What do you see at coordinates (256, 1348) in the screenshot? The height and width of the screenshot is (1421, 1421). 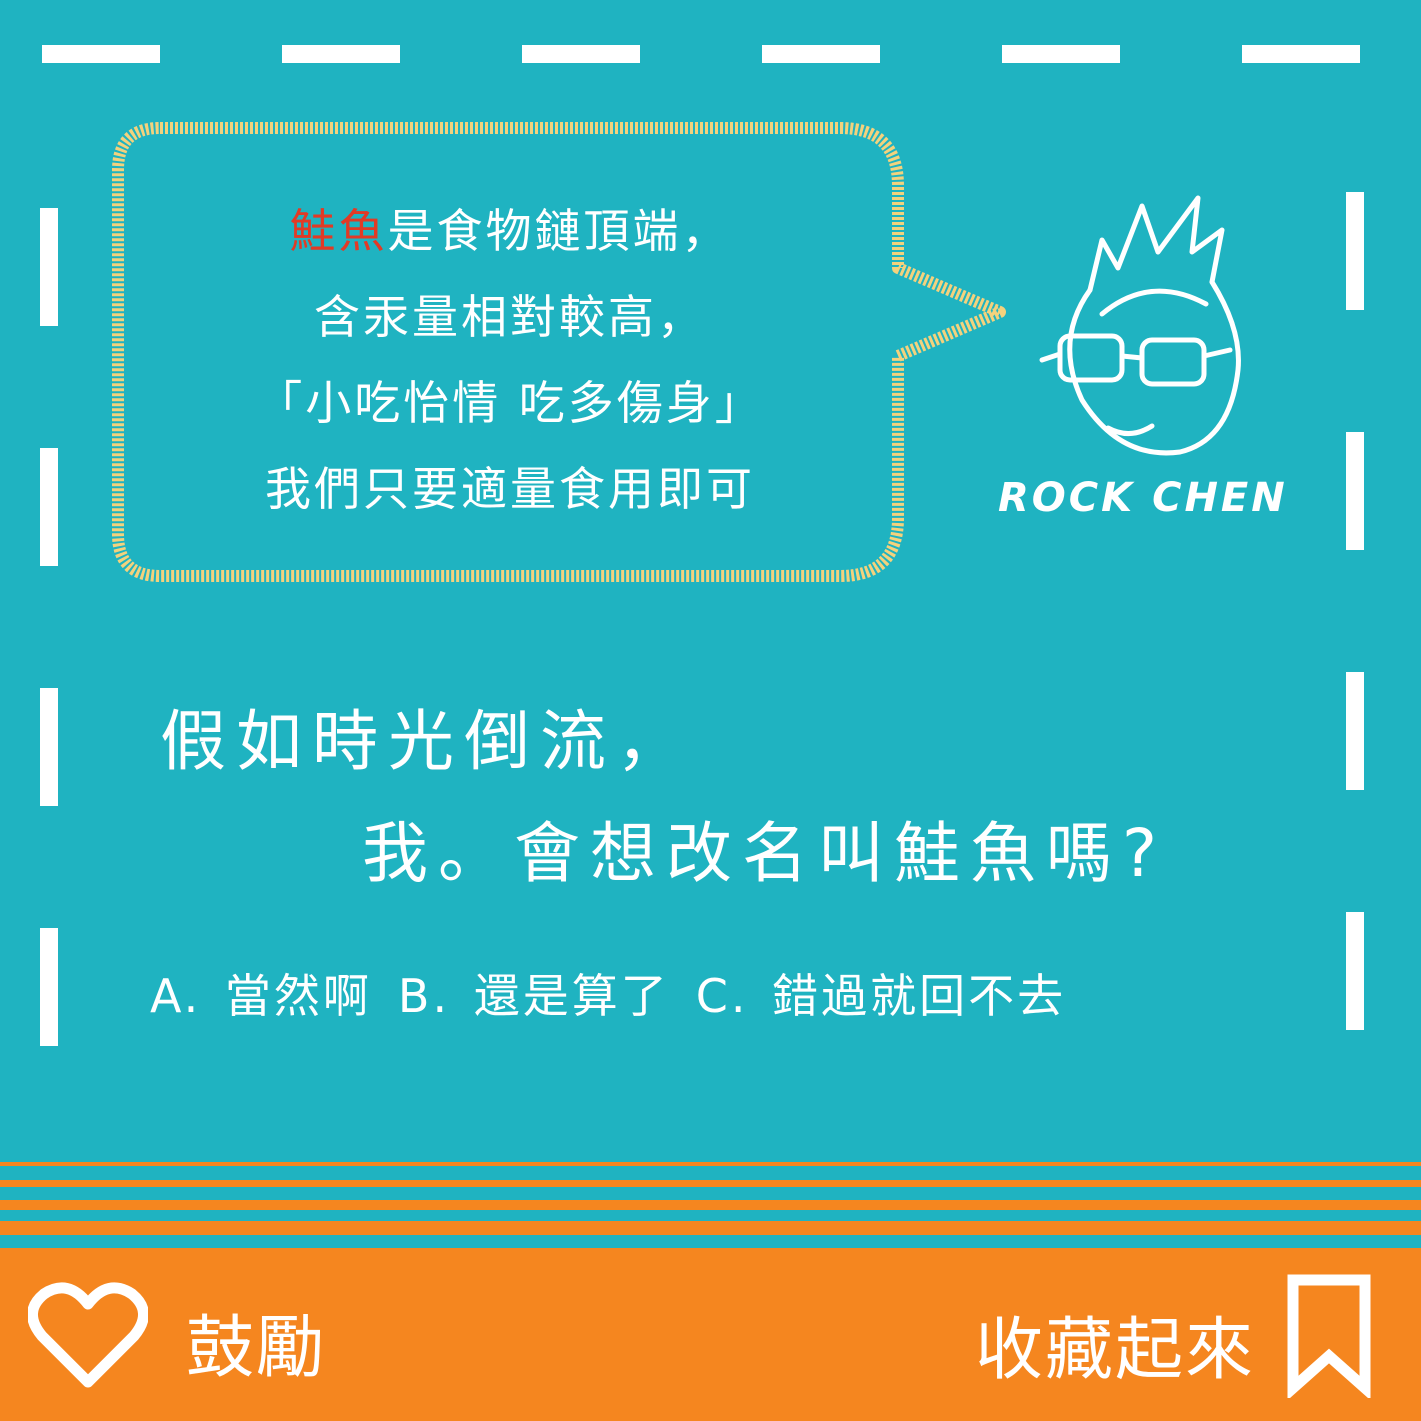 I see `like-label: 鼓勵` at bounding box center [256, 1348].